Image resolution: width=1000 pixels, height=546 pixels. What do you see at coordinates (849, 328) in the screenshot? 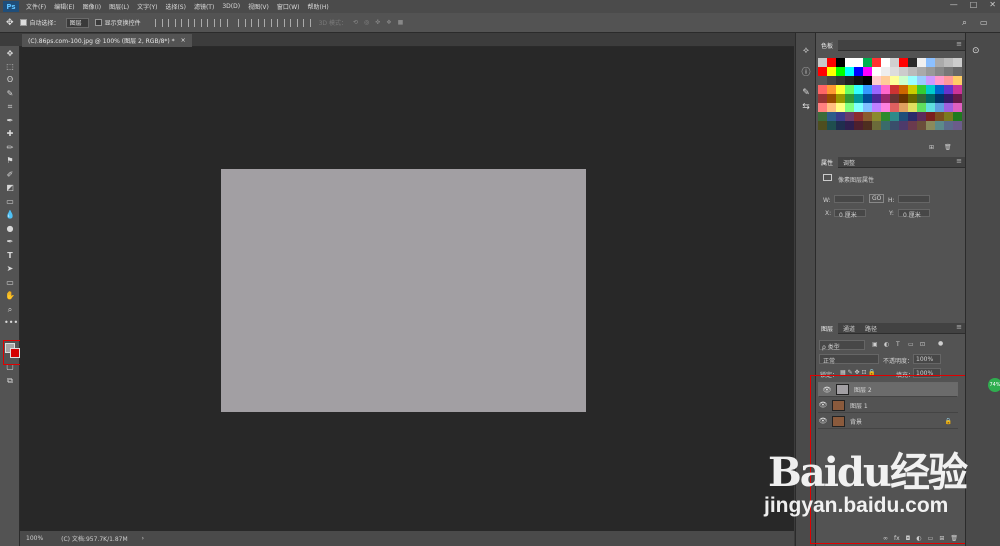
I see `tab-channels: 通道` at bounding box center [849, 328].